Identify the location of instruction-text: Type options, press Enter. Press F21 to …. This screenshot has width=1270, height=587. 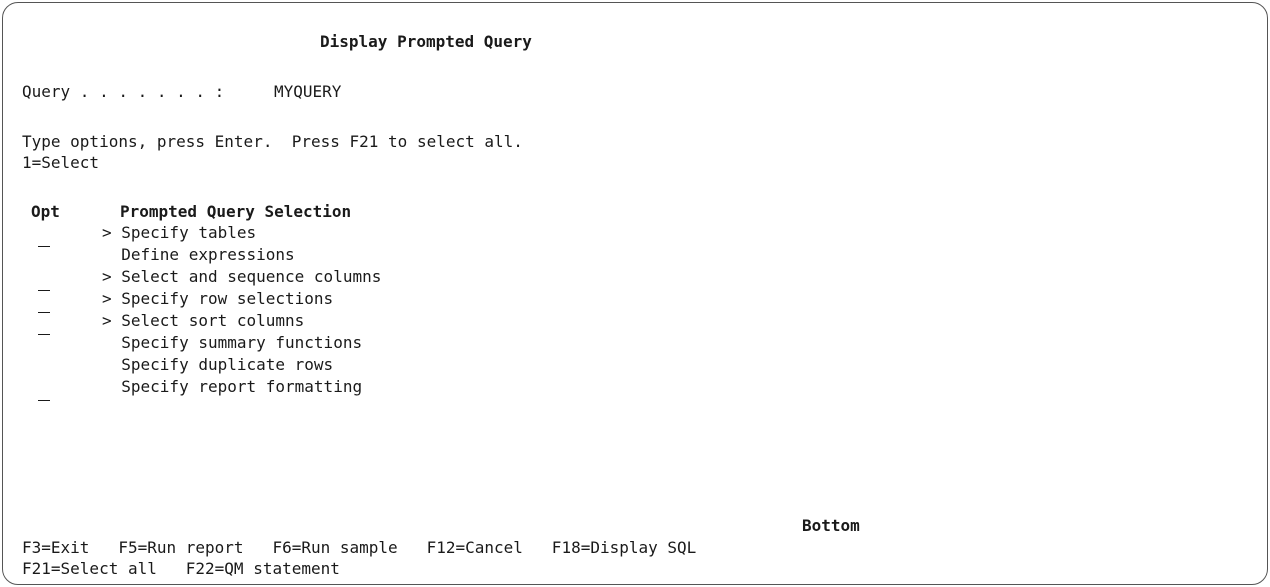
(272, 141).